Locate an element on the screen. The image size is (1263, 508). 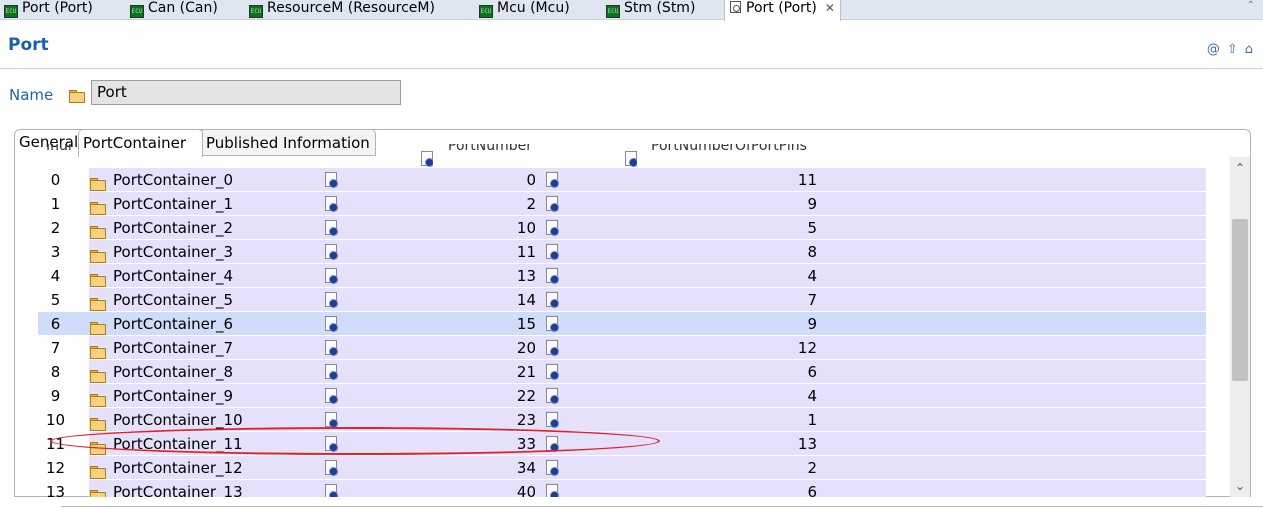
editor-tab-can: ECU Can (Can) is located at coordinates (174, 10).